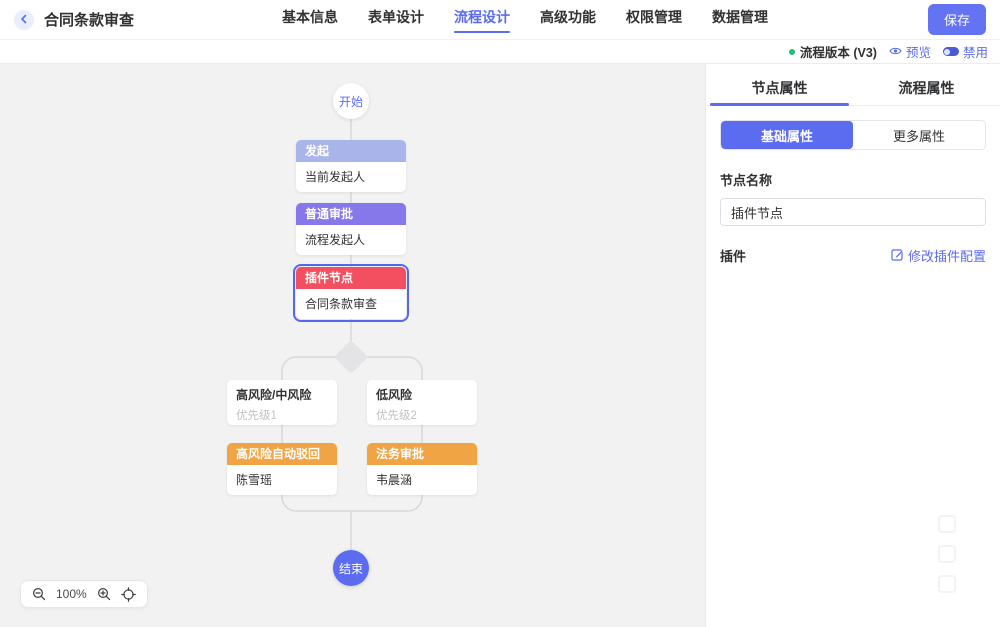  I want to click on auto-reject-node-body: 陈雪瑶, so click(254, 480).